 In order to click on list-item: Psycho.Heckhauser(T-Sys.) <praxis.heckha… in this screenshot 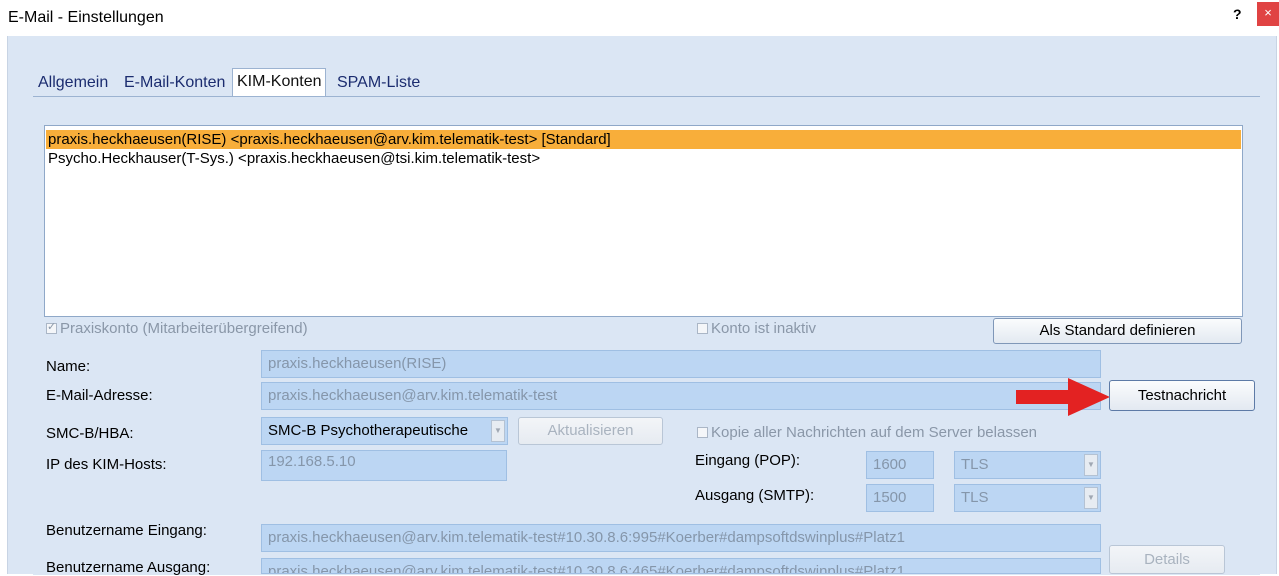, I will do `click(294, 158)`.